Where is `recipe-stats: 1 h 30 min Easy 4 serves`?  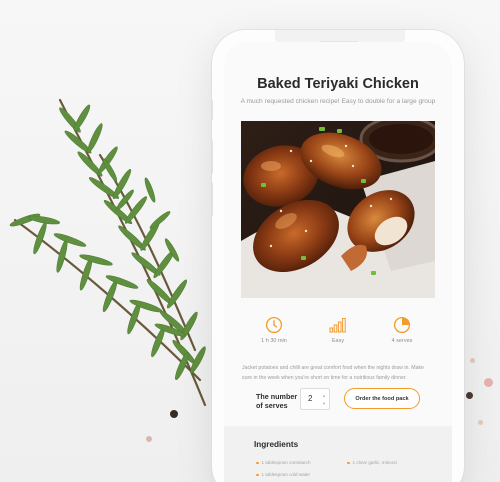 recipe-stats: 1 h 30 min Easy 4 serves is located at coordinates (338, 336).